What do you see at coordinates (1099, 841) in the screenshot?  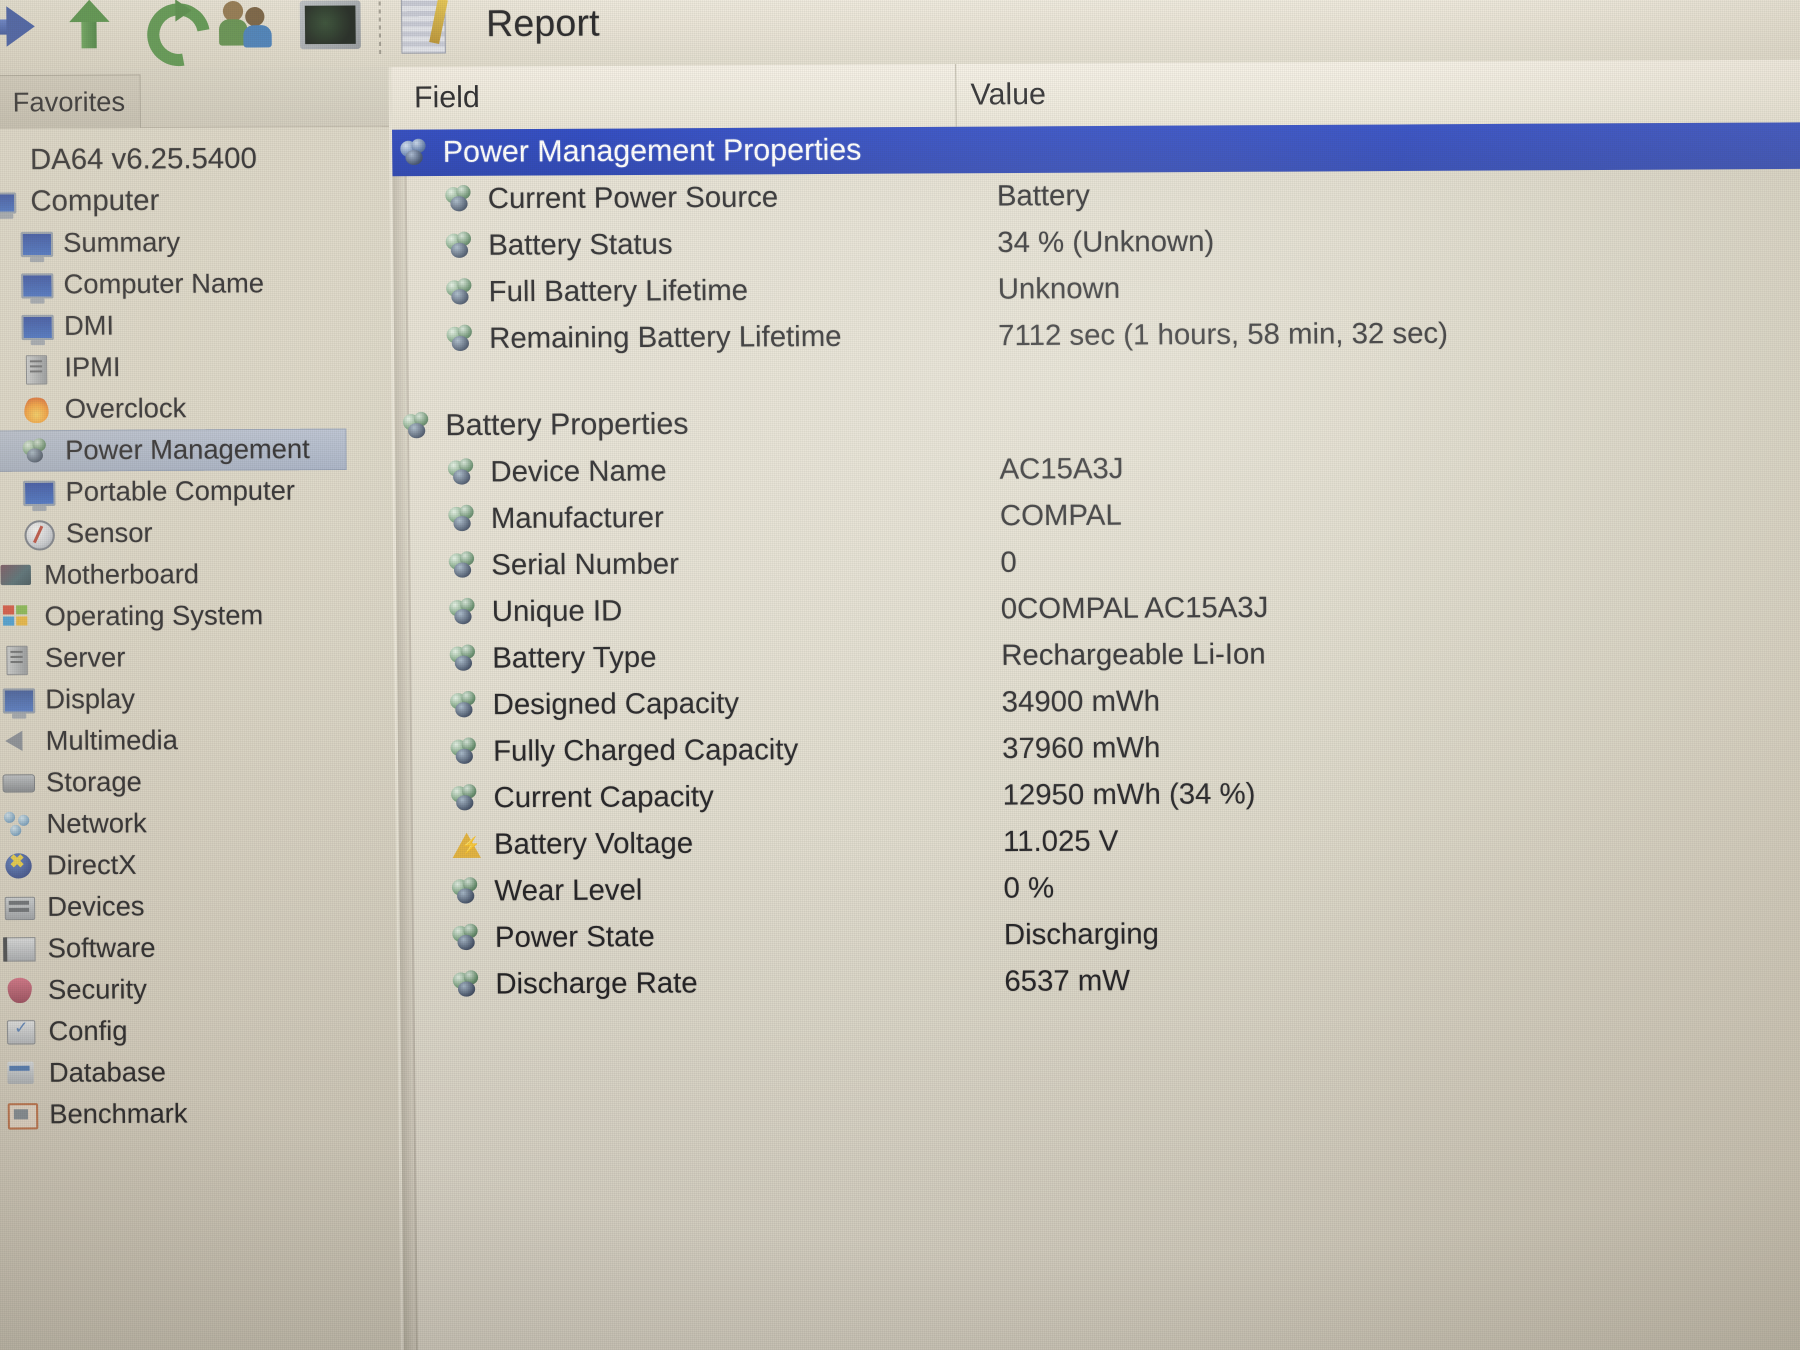 I see `table-row-battery-voltage: Battery Voltage 11.025 V` at bounding box center [1099, 841].